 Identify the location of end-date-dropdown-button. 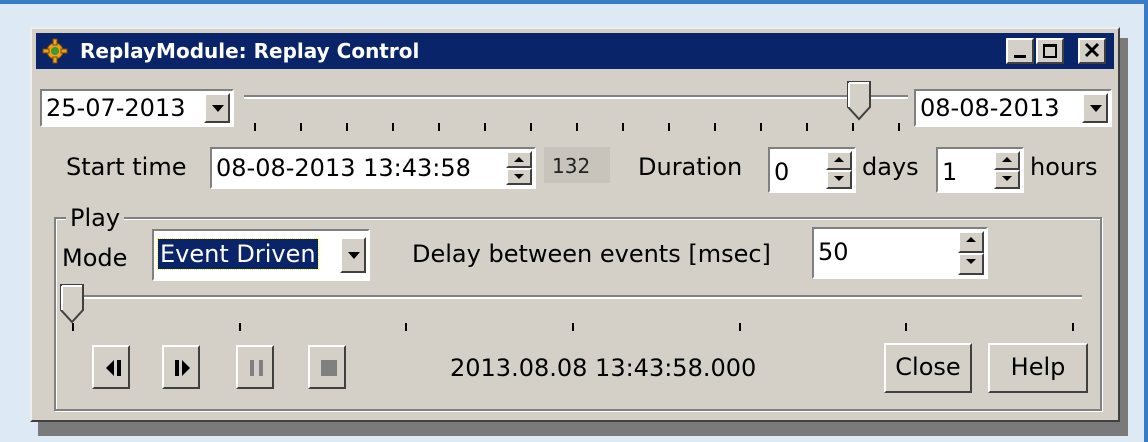
(1095, 108).